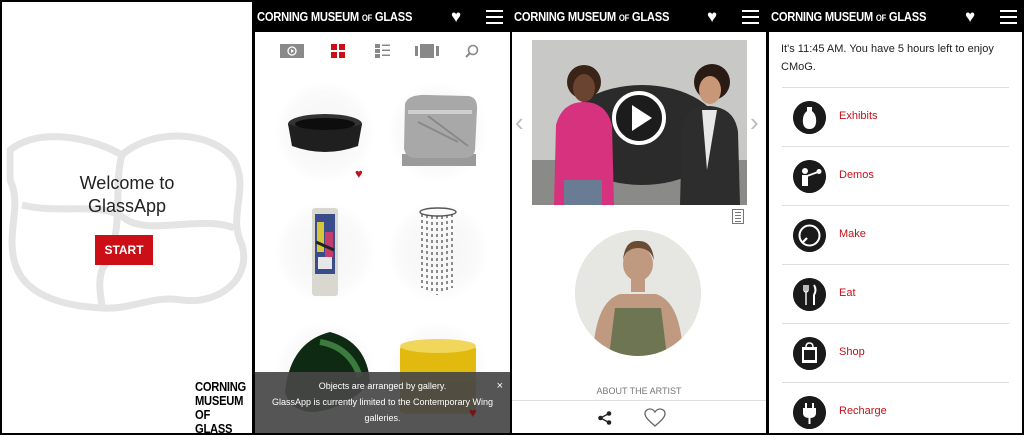 This screenshot has width=1024, height=435. I want to click on welcome-title: Welcome to GlassApp, so click(127, 195).